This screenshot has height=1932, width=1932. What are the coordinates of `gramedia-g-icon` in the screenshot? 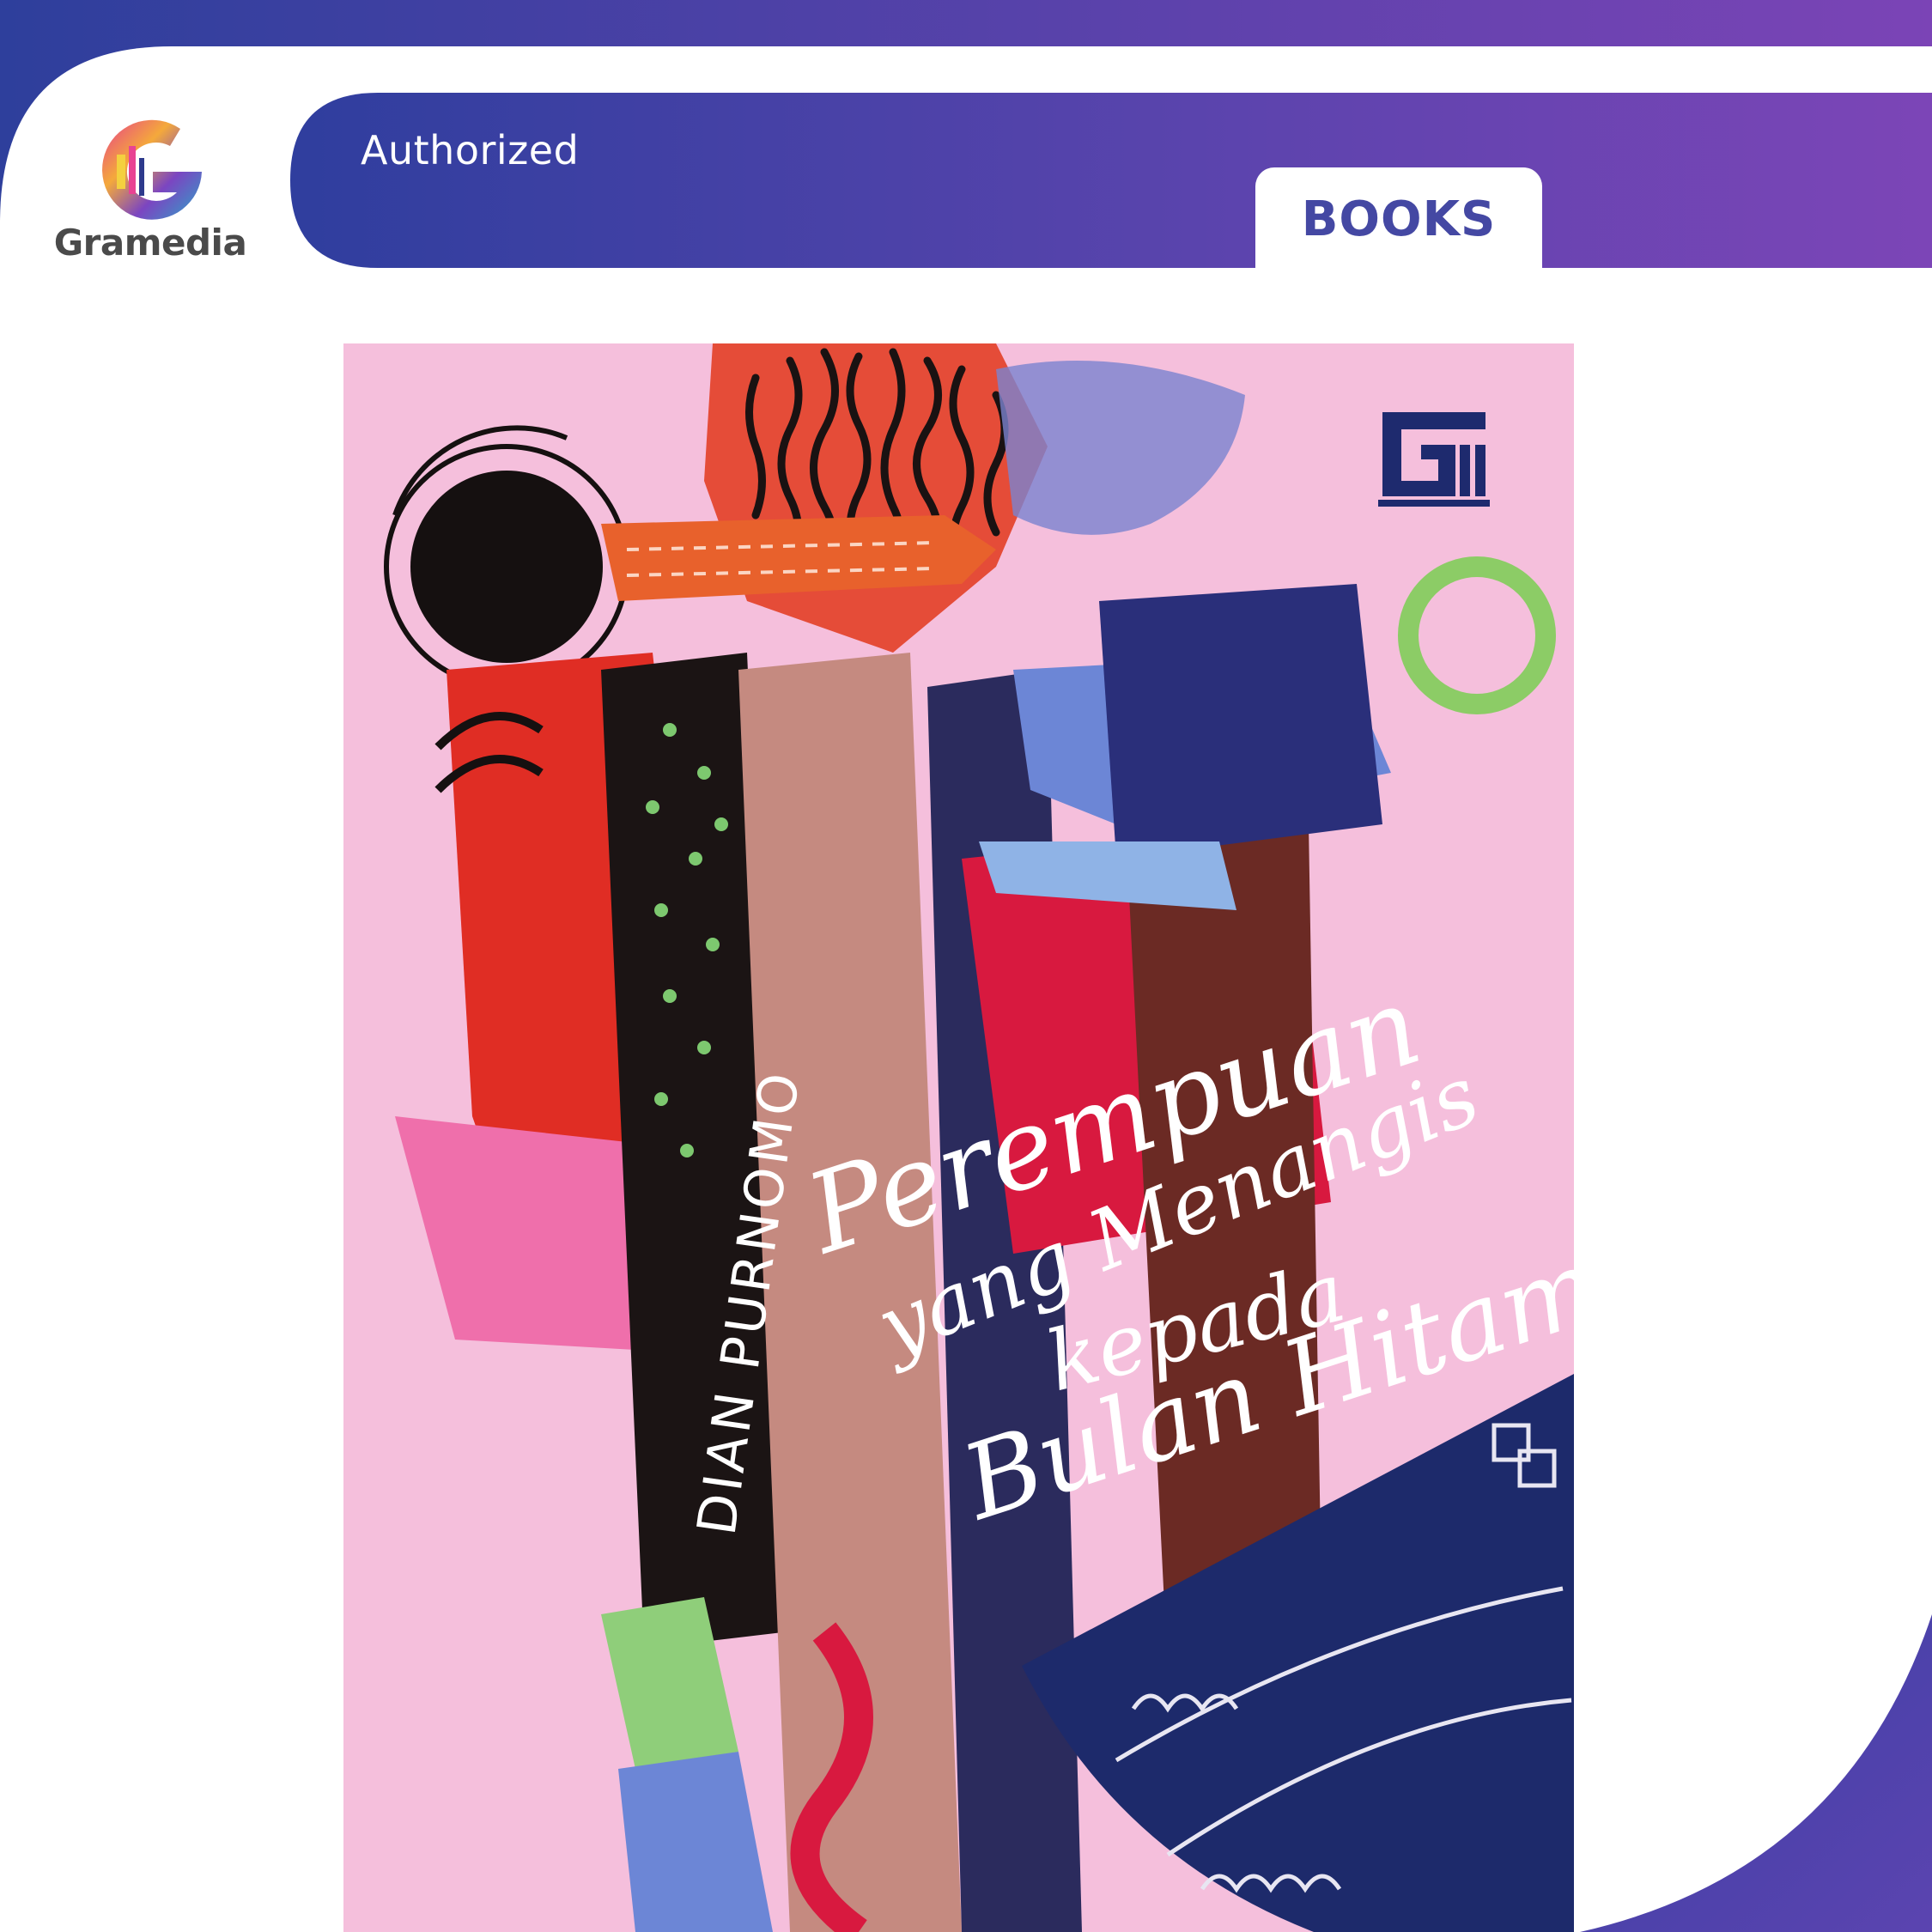 It's located at (152, 170).